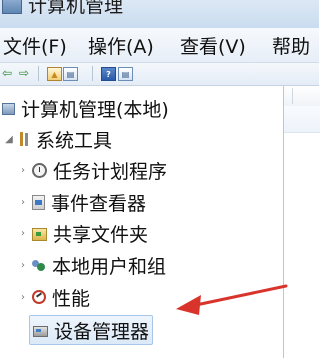 The height and width of the screenshot is (358, 320). I want to click on menu-bar: 文件(F) 操作(A) 查看(V) 帮助, so click(159, 45).